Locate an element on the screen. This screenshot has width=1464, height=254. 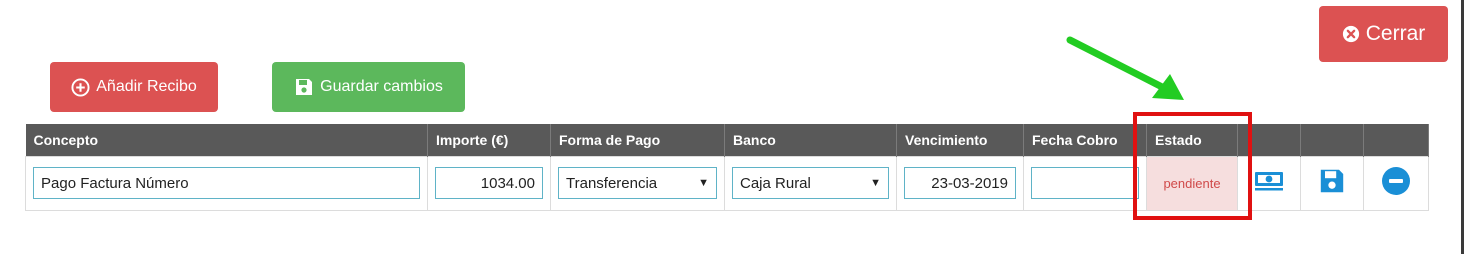
cell-concepto: Pago Factura Número is located at coordinates (226, 183).